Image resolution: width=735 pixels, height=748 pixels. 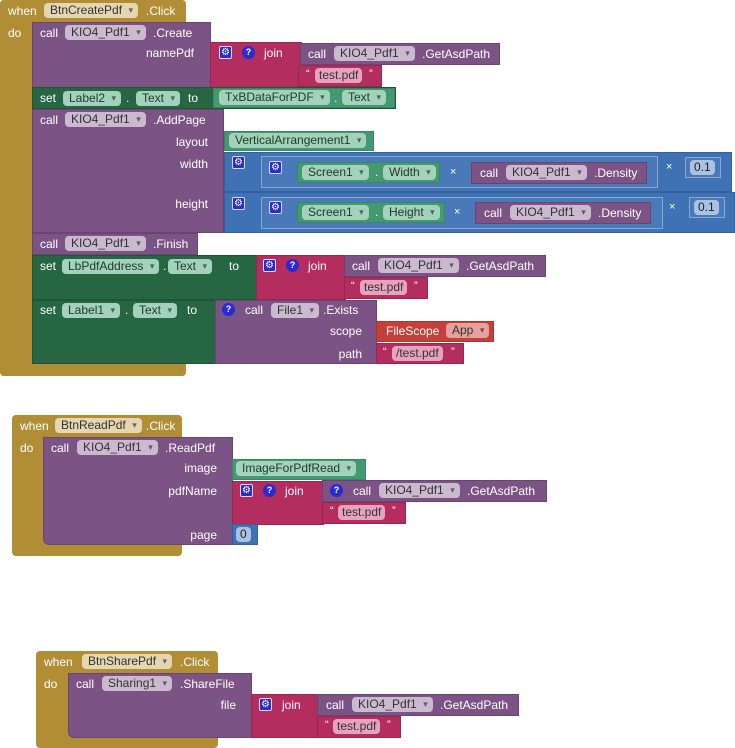 What do you see at coordinates (228, 705) in the screenshot?
I see `arg-label-file: file` at bounding box center [228, 705].